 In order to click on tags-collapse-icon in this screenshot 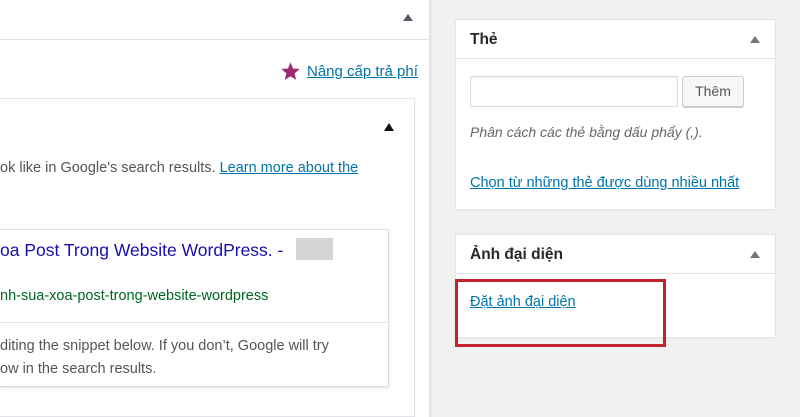, I will do `click(755, 39)`.